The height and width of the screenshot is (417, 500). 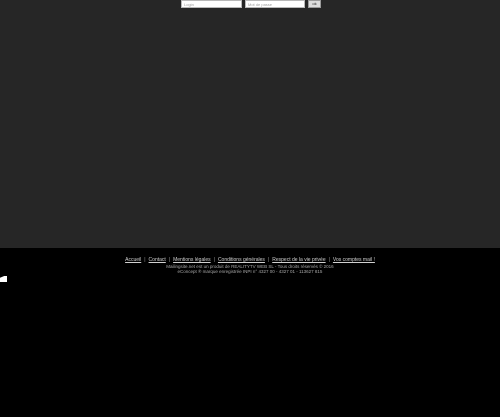 What do you see at coordinates (211, 4) in the screenshot?
I see `login-input` at bounding box center [211, 4].